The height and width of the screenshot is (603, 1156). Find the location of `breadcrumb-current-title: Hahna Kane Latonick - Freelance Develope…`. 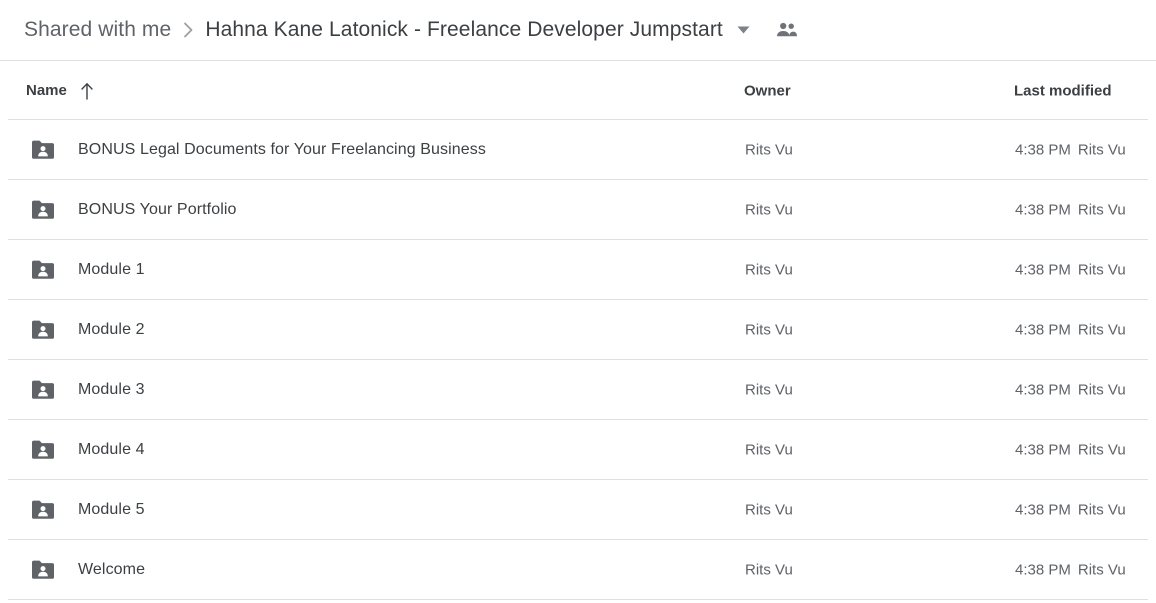

breadcrumb-current-title: Hahna Kane Latonick - Freelance Develope… is located at coordinates (464, 29).